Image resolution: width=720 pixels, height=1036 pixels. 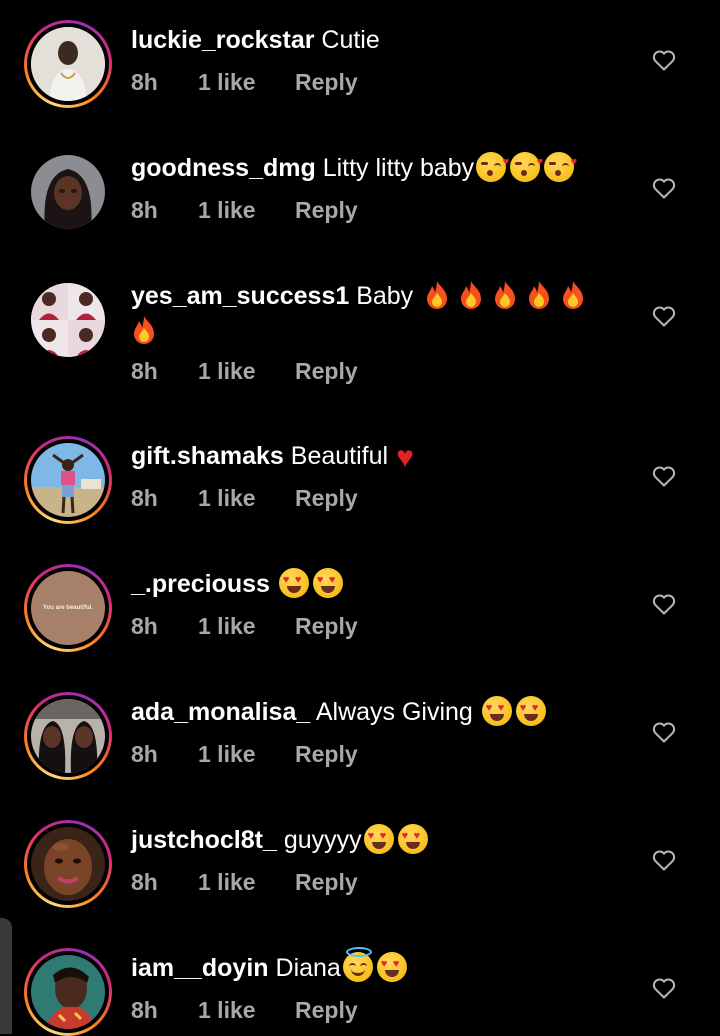 I want to click on comment-text: Cutie, so click(x=350, y=40).